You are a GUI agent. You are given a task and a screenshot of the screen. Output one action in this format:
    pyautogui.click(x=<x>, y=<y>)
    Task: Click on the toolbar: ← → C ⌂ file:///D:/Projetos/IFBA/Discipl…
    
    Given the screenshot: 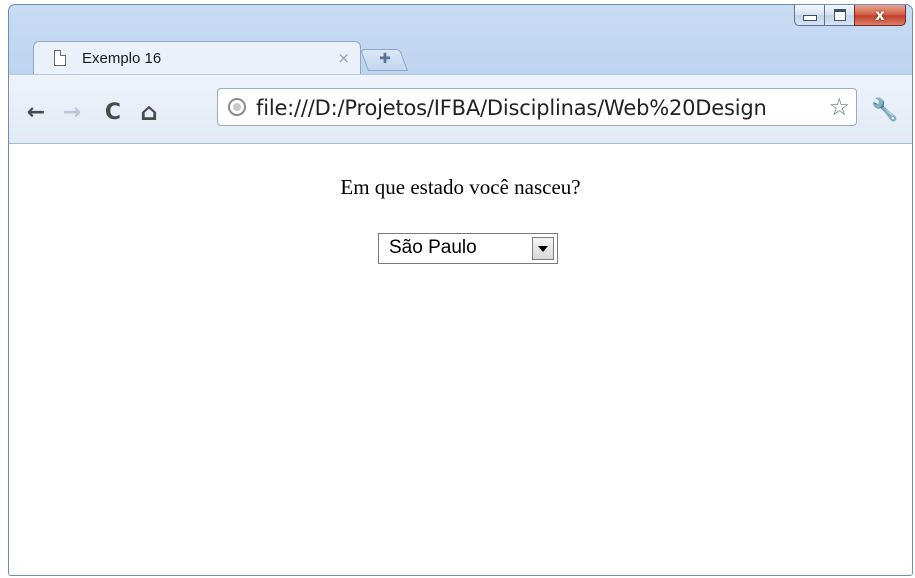 What is the action you would take?
    pyautogui.click(x=460, y=109)
    